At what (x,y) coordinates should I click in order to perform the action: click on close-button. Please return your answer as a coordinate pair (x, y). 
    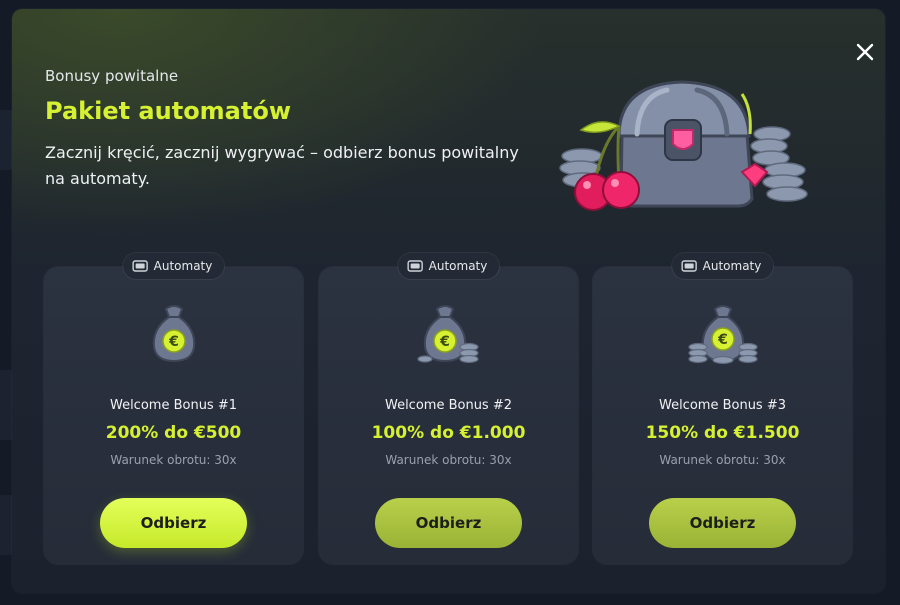
    Looking at the image, I should click on (865, 52).